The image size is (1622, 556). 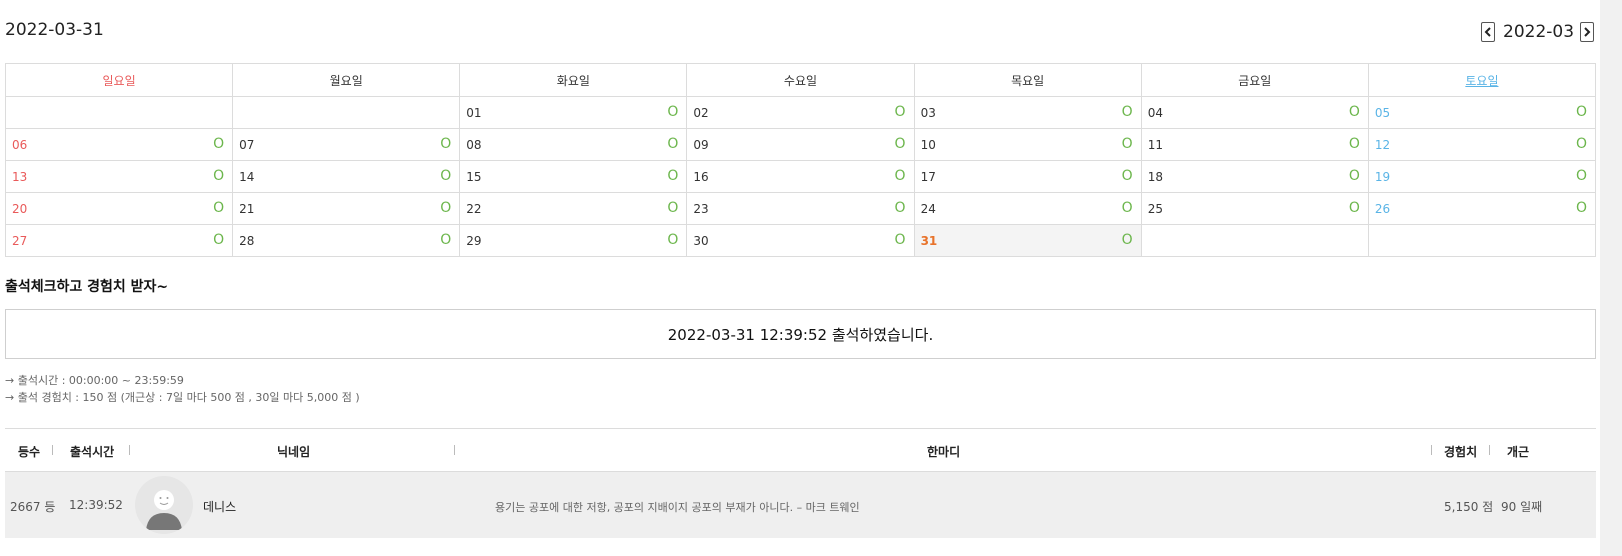 What do you see at coordinates (247, 241) in the screenshot?
I see `calendar-day-number: 28` at bounding box center [247, 241].